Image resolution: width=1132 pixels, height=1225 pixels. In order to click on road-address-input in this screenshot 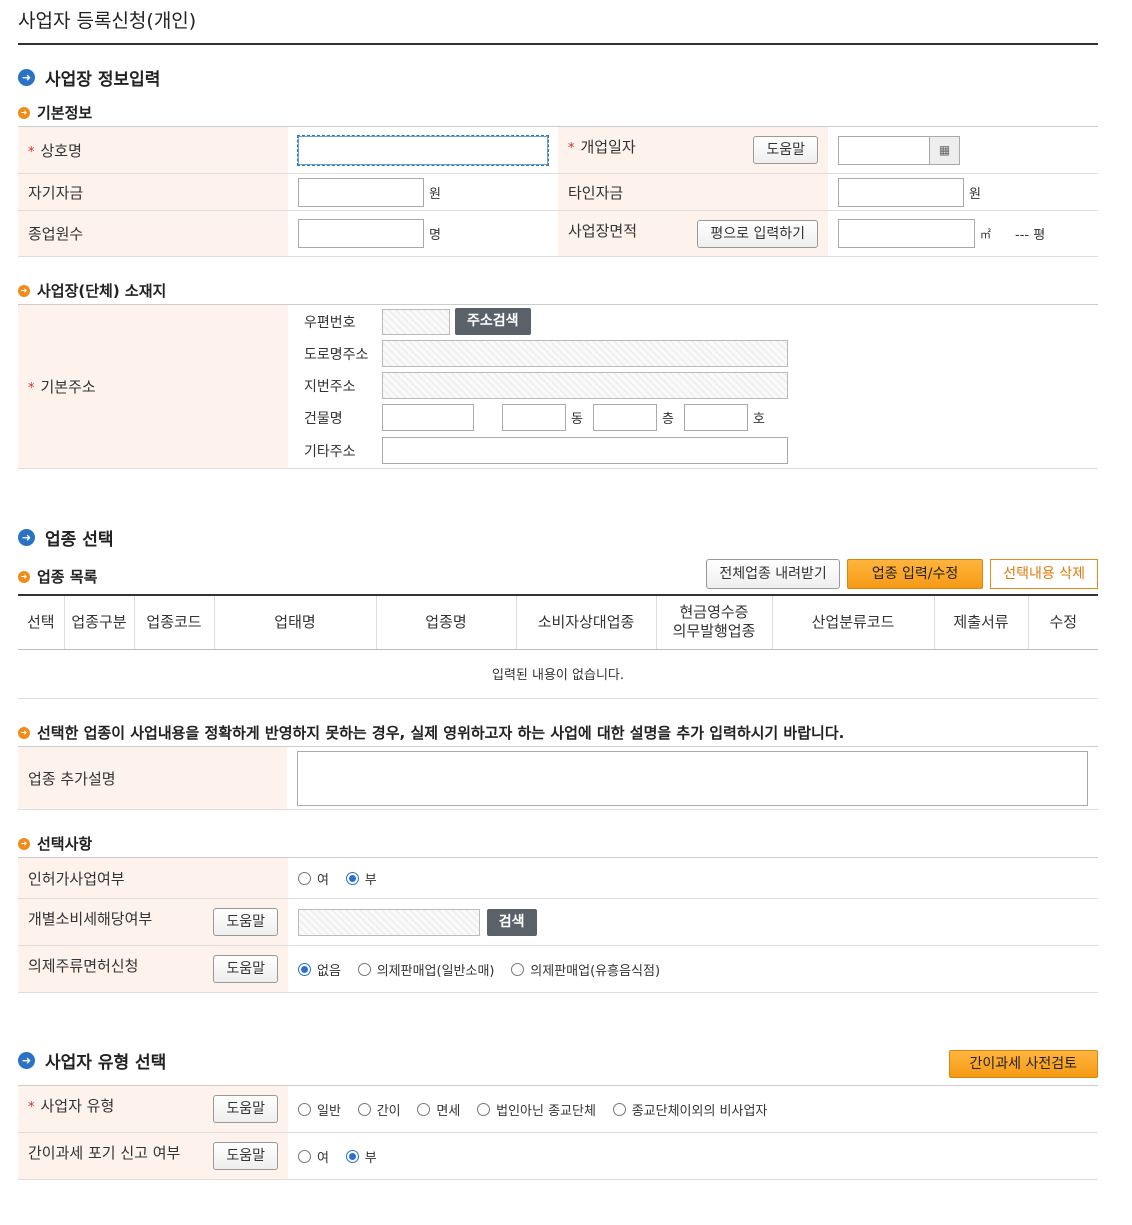, I will do `click(585, 353)`.